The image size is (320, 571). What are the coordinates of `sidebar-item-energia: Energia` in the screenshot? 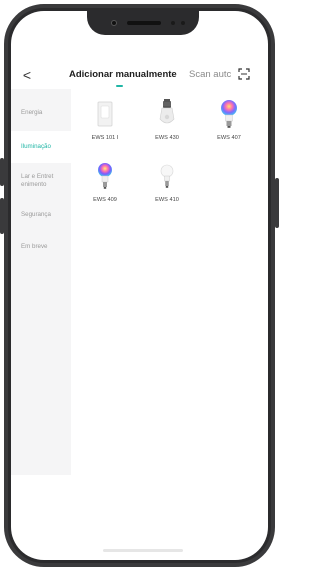 It's located at (41, 115).